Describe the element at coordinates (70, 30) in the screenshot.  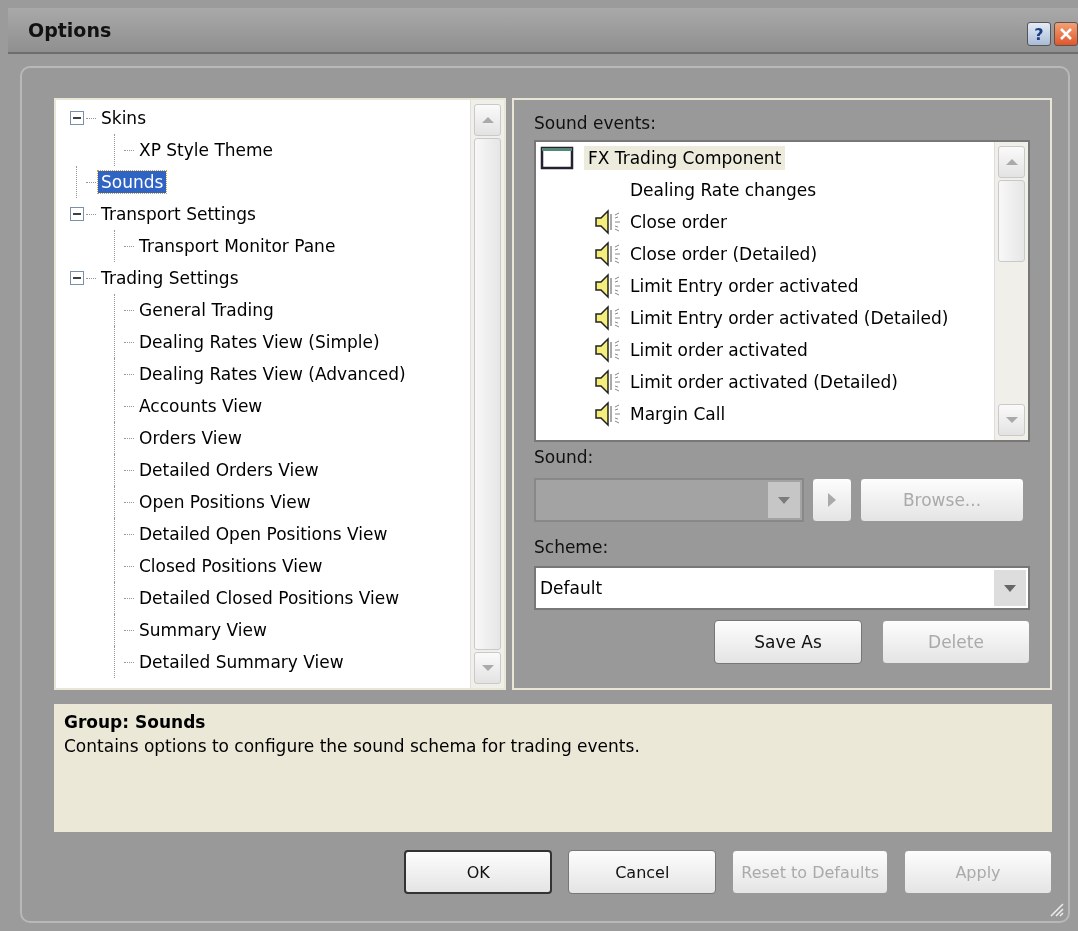
I see `window-title: Options` at that location.